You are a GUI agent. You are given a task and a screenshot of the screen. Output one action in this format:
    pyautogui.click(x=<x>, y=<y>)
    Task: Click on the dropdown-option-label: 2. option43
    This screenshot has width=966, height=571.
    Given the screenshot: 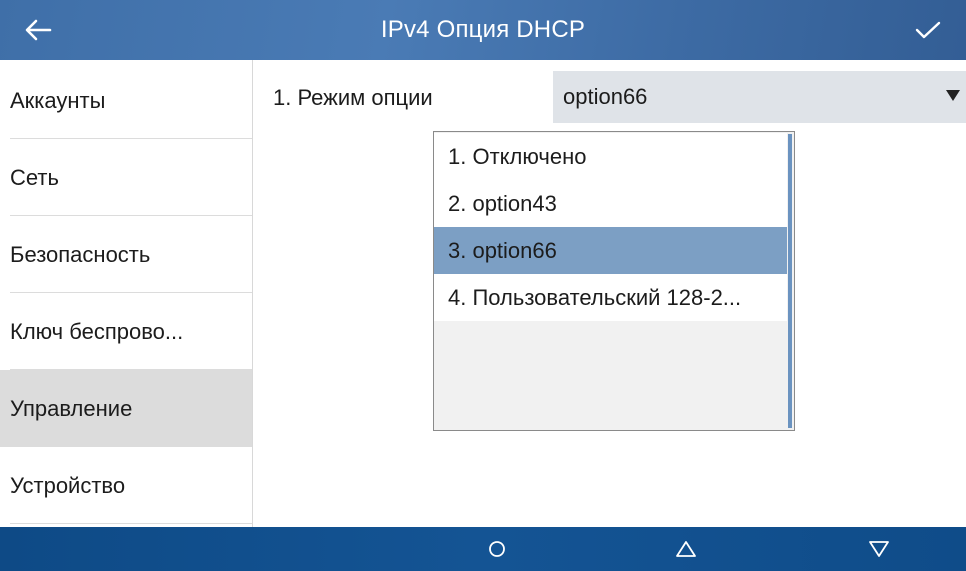 What is the action you would take?
    pyautogui.click(x=502, y=203)
    